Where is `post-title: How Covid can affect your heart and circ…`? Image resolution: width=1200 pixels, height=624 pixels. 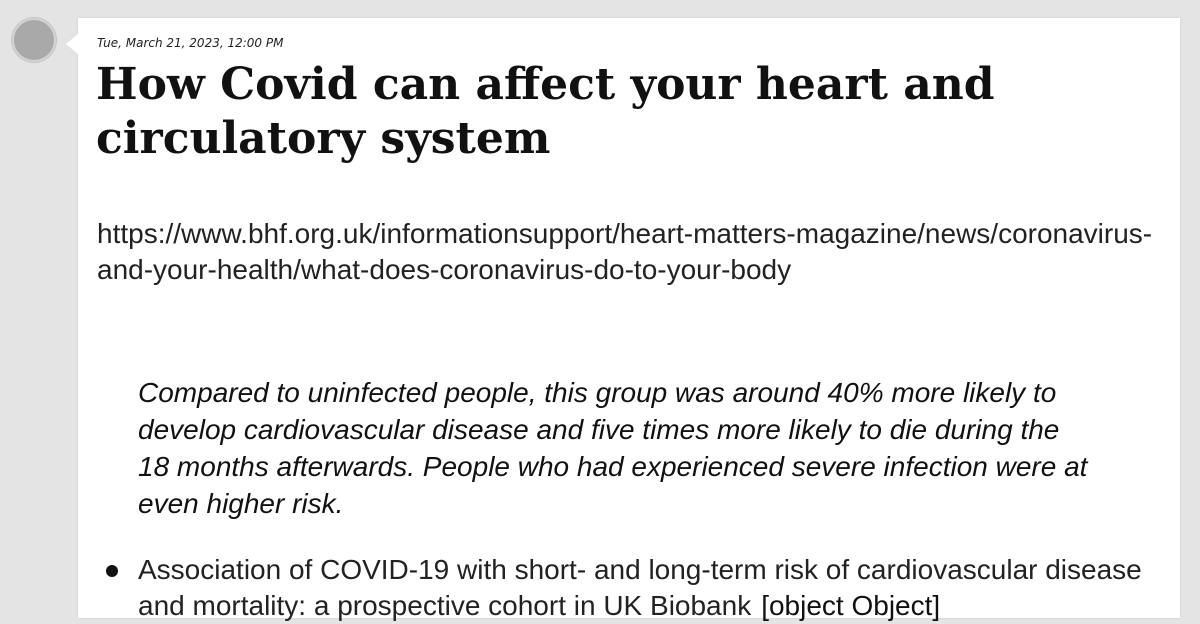 post-title: How Covid can affect your heart and circ… is located at coordinates (545, 111).